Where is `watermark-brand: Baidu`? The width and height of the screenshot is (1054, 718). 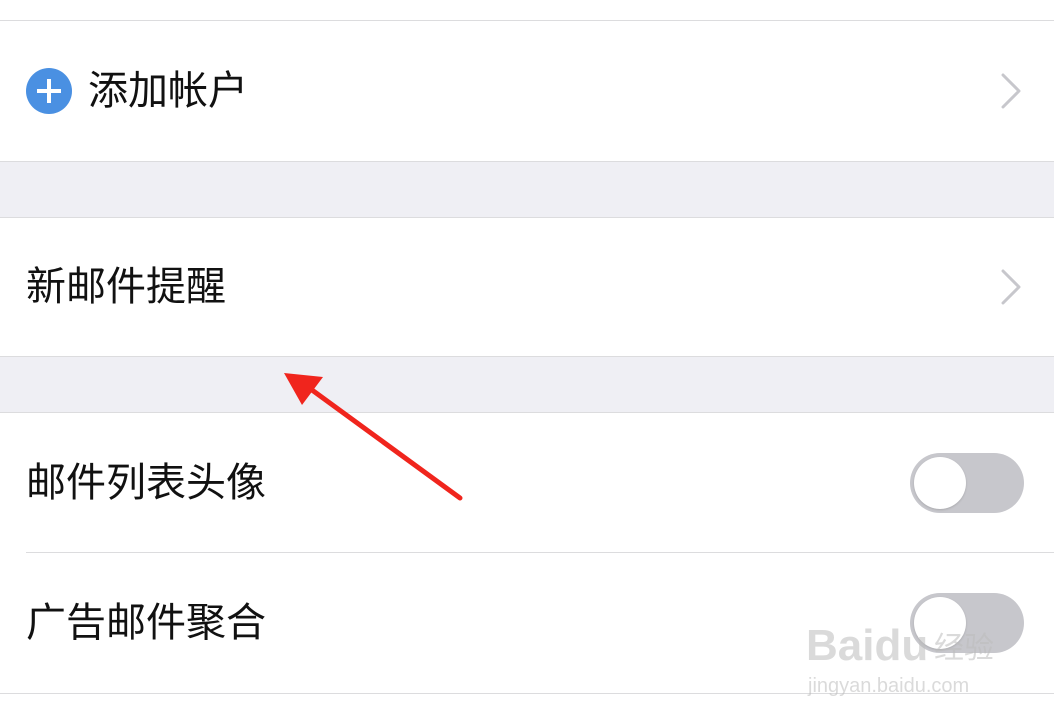
watermark-brand: Baidu is located at coordinates (867, 645).